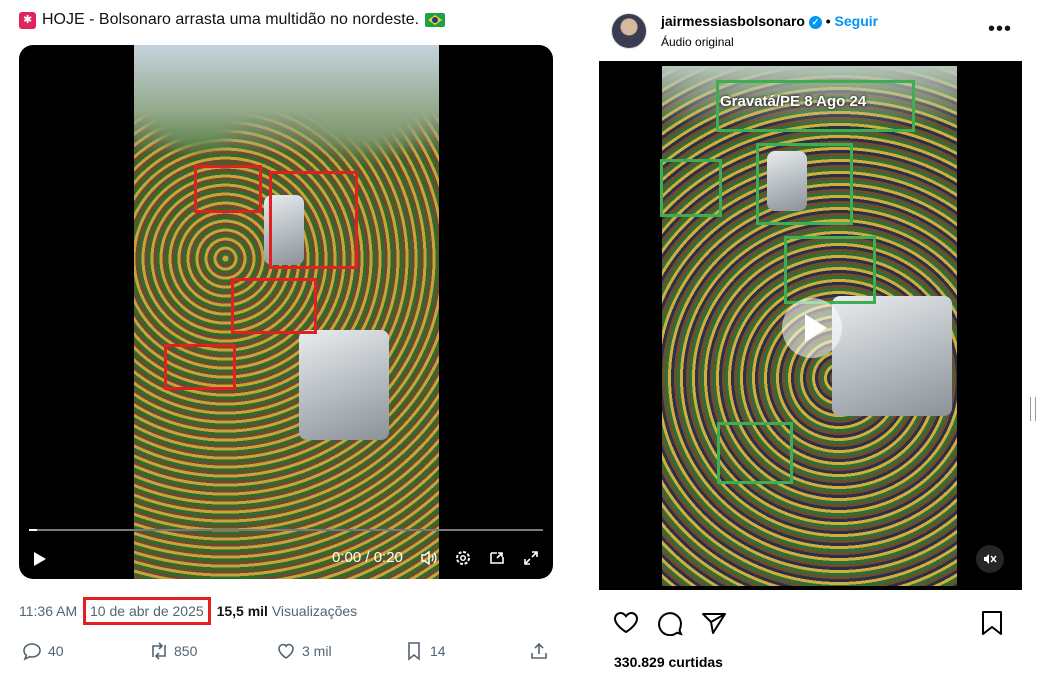 The width and height of the screenshot is (1040, 678). What do you see at coordinates (438, 651) in the screenshot?
I see `bookmark-count: 14` at bounding box center [438, 651].